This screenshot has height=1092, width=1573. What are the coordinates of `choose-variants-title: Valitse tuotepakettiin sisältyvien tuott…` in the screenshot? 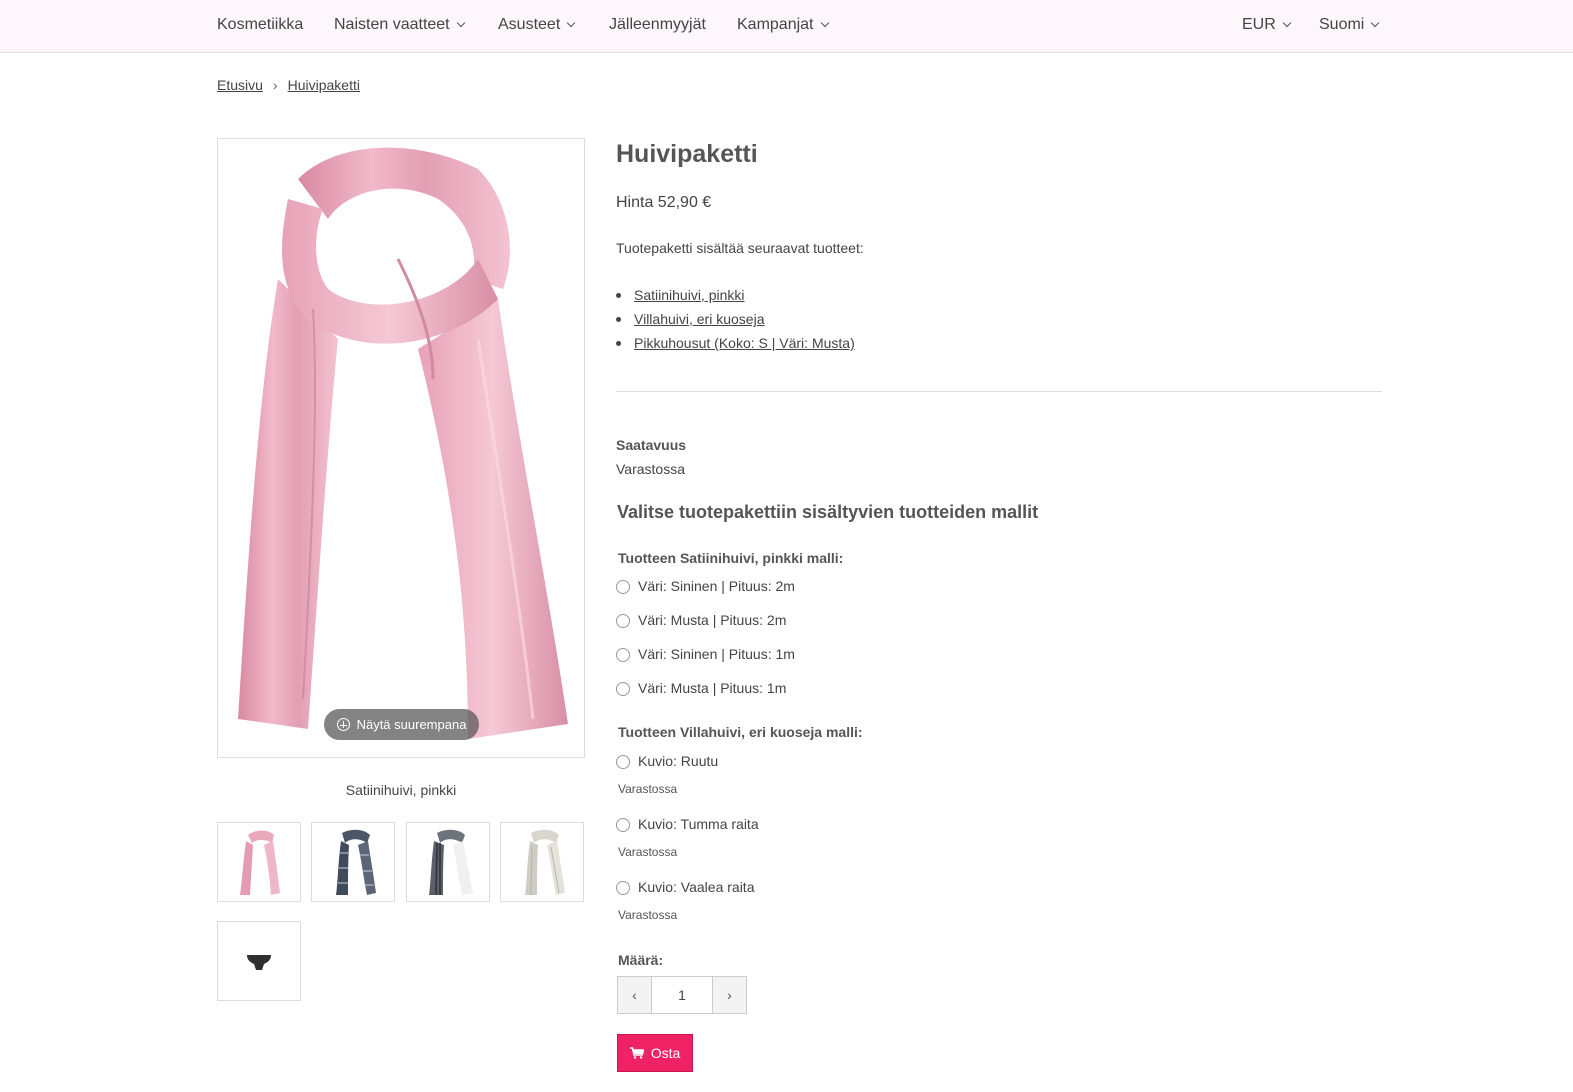 It's located at (828, 512).